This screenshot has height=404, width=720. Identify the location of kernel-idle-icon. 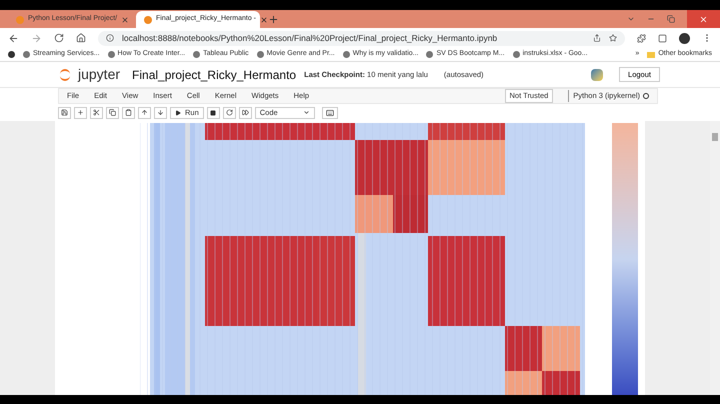
(646, 96).